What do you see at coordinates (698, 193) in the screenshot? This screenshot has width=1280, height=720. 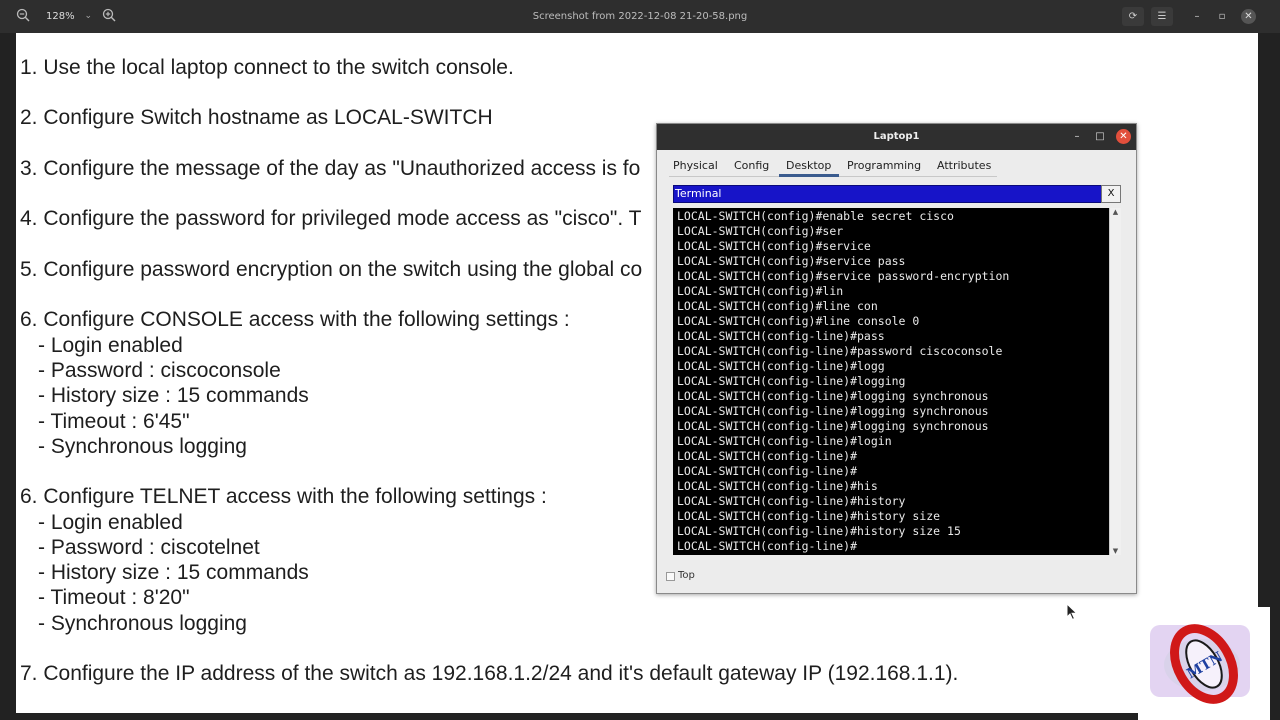 I see `terminal-app-title: Terminal` at bounding box center [698, 193].